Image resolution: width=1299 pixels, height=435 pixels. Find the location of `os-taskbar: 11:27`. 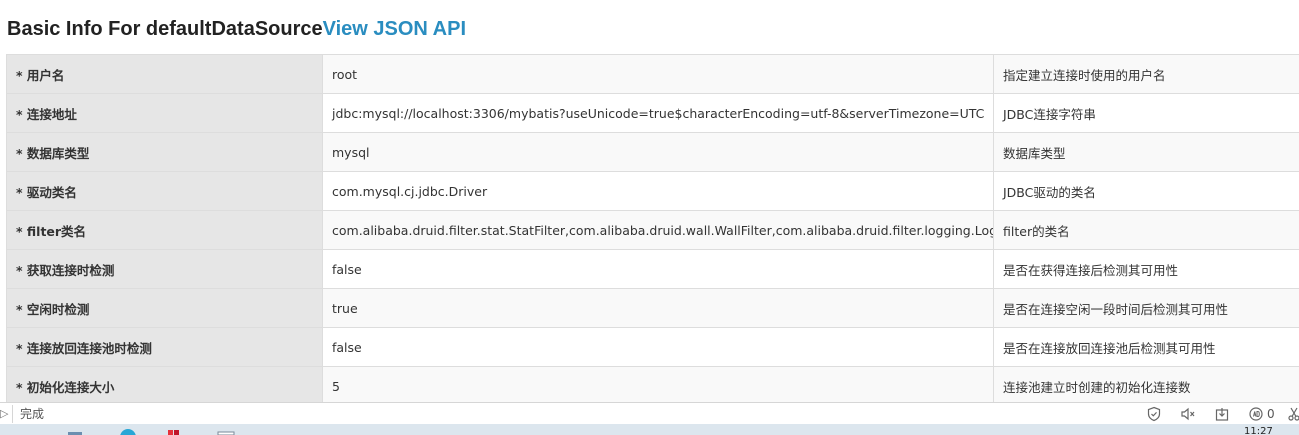

os-taskbar: 11:27 is located at coordinates (649, 429).